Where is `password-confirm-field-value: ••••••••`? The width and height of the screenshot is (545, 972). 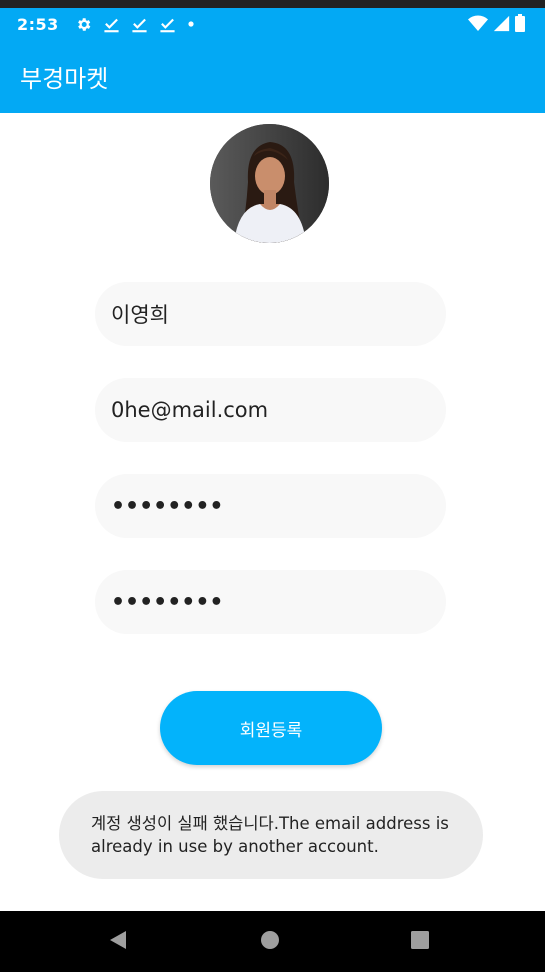 password-confirm-field-value: •••••••• is located at coordinates (167, 602).